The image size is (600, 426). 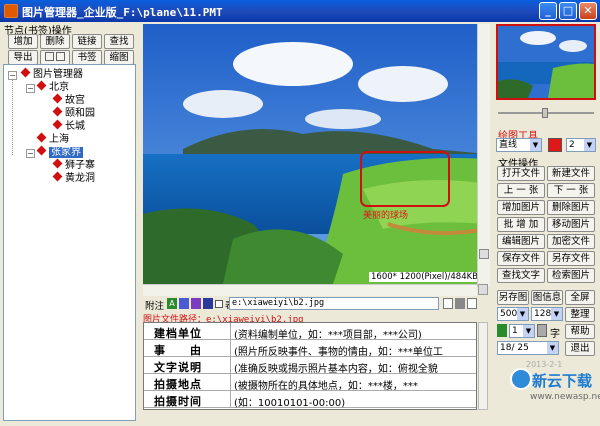 I want to click on tree-root: 图片管理器, so click(x=51, y=74).